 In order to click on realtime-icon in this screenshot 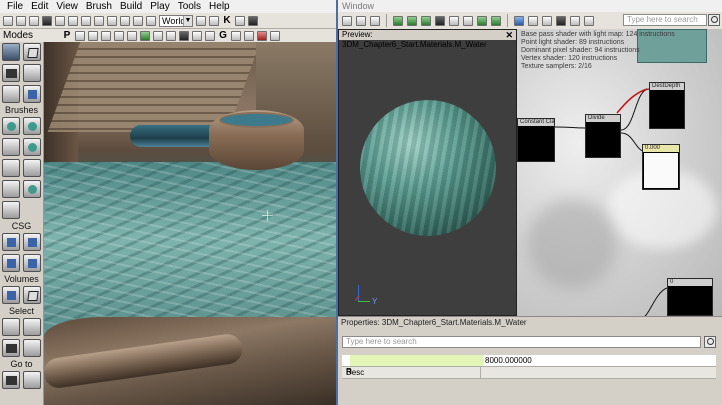, I will do `click(197, 35)`.